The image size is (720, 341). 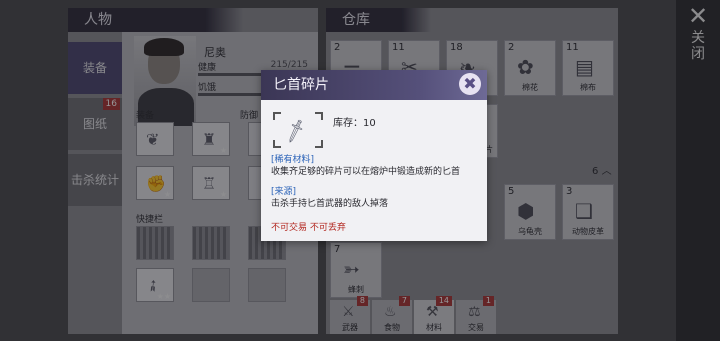 I want to click on equip-label: 装备, so click(x=145, y=116).